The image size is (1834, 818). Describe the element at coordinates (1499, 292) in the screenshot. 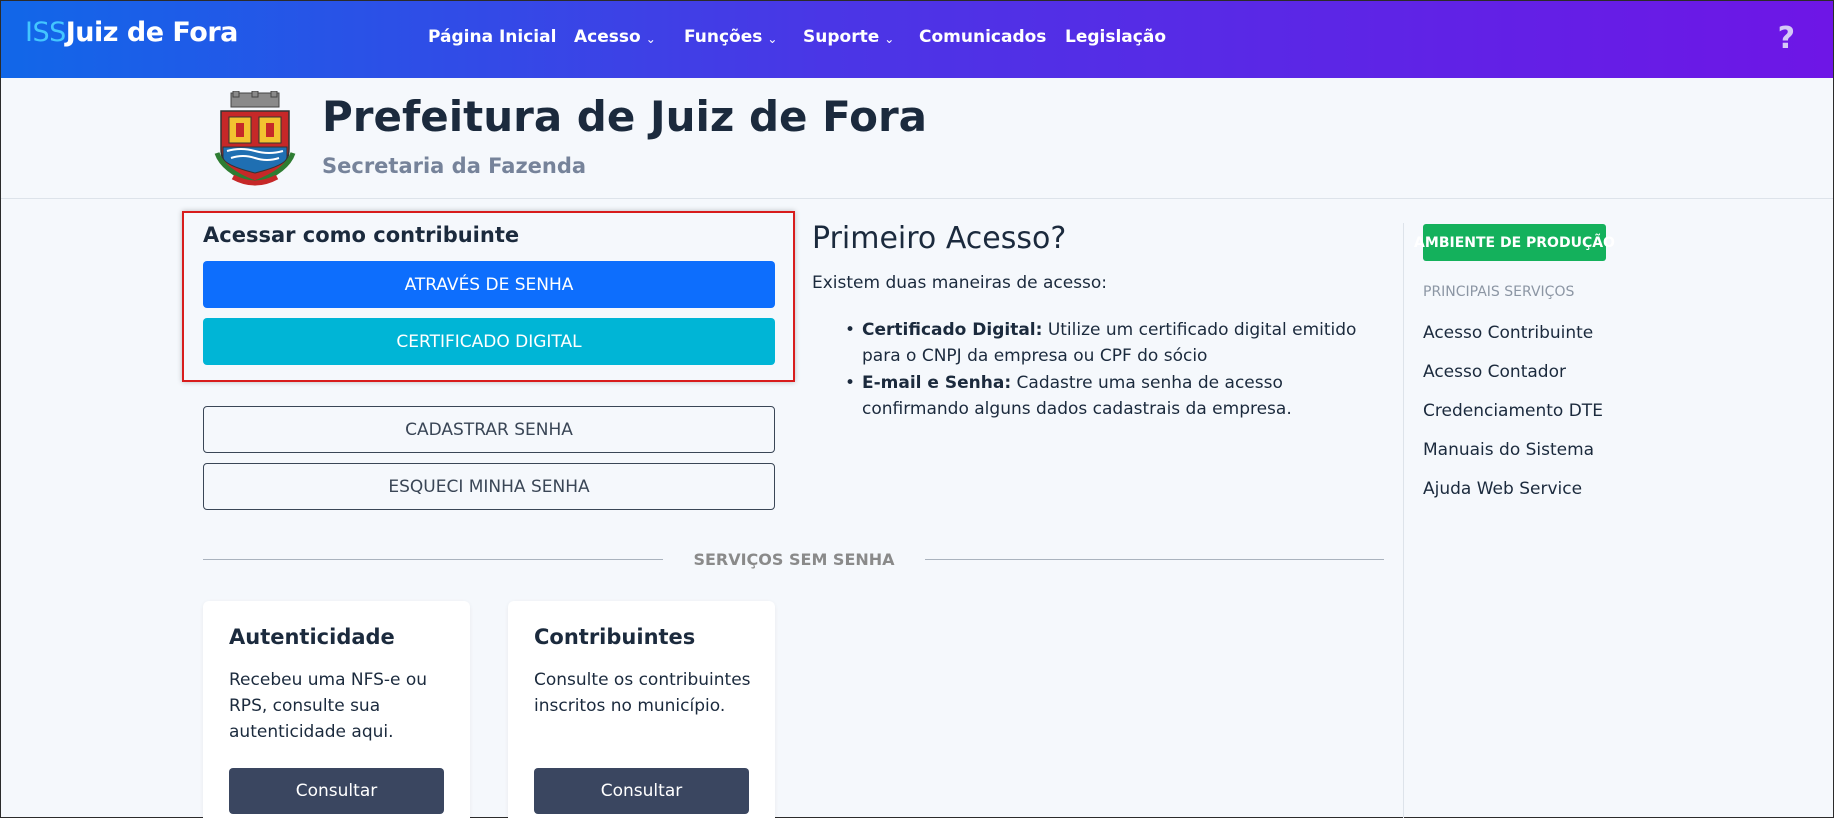

I see `sidebar-heading: PRINCIPAIS SERVIÇOS` at that location.